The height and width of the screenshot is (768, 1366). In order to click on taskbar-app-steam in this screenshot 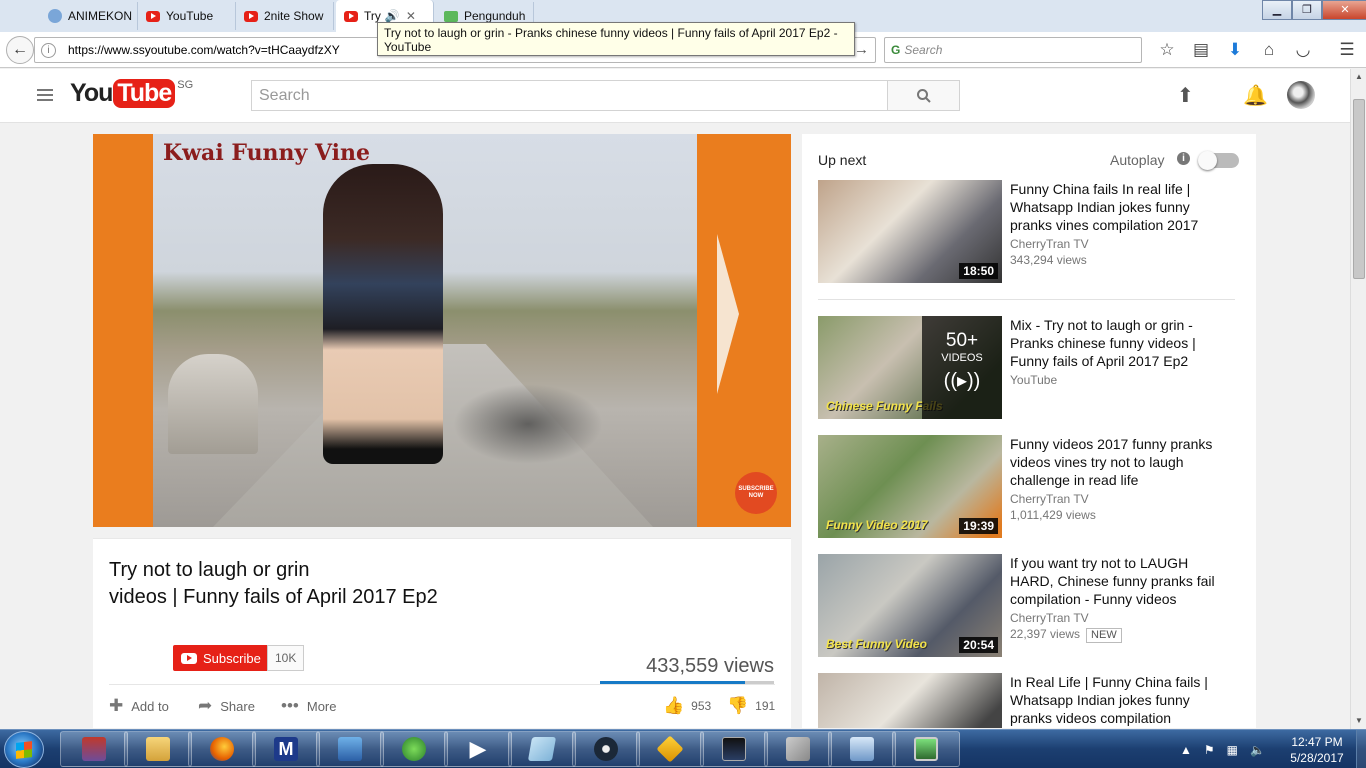, I will do `click(606, 749)`.